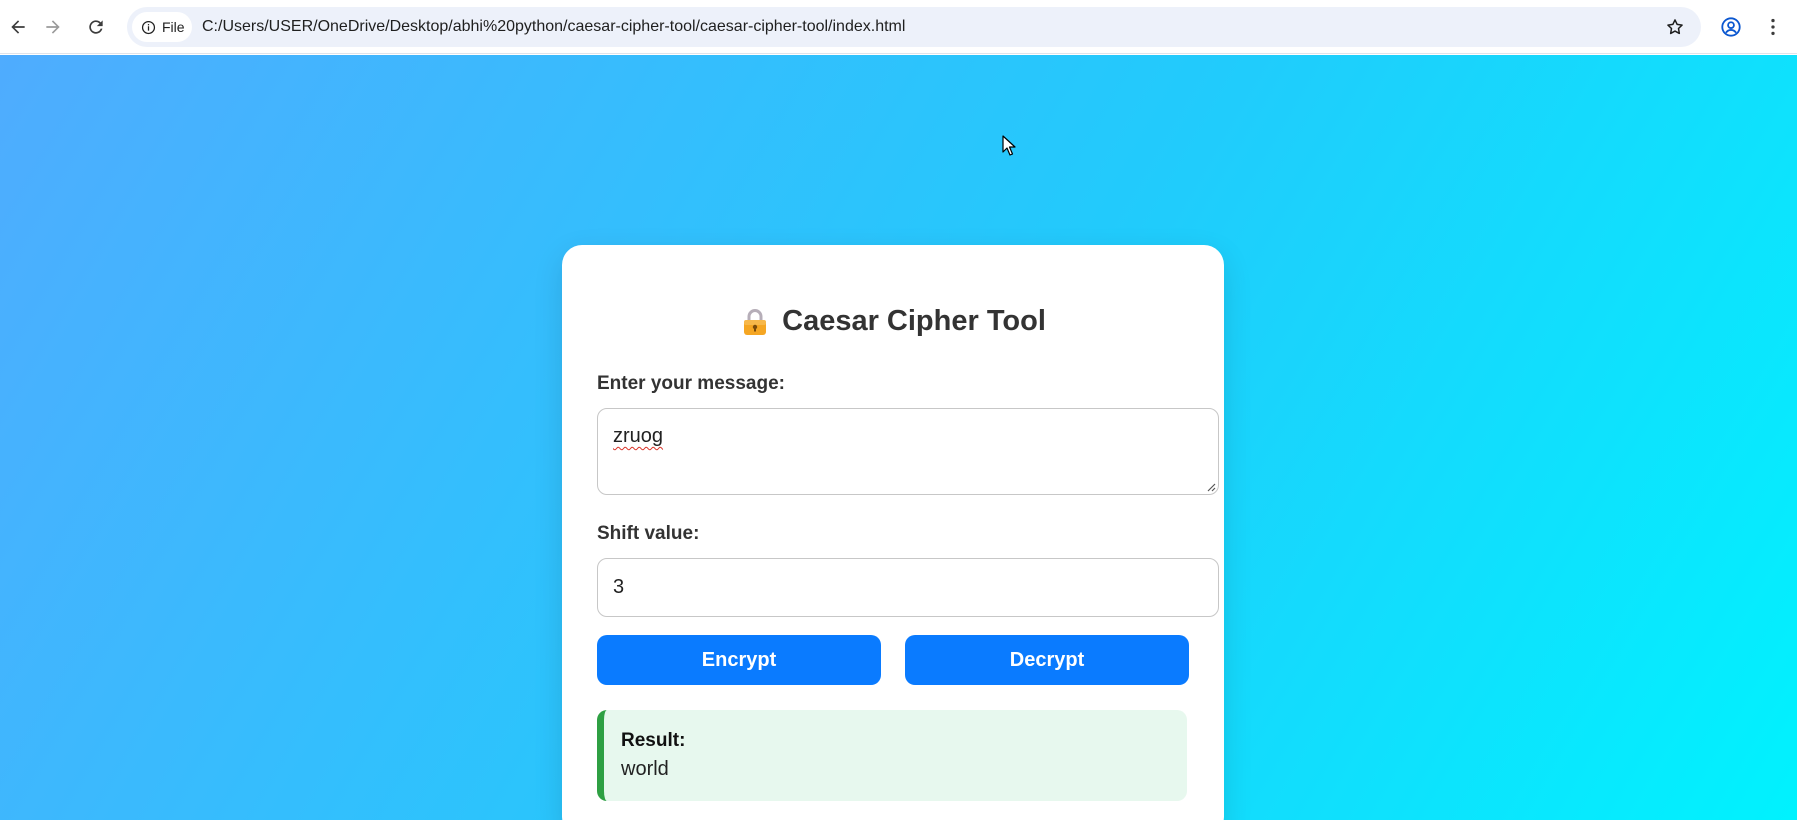 Image resolution: width=1797 pixels, height=820 pixels. Describe the element at coordinates (173, 27) in the screenshot. I see `site-chip-label: File` at that location.